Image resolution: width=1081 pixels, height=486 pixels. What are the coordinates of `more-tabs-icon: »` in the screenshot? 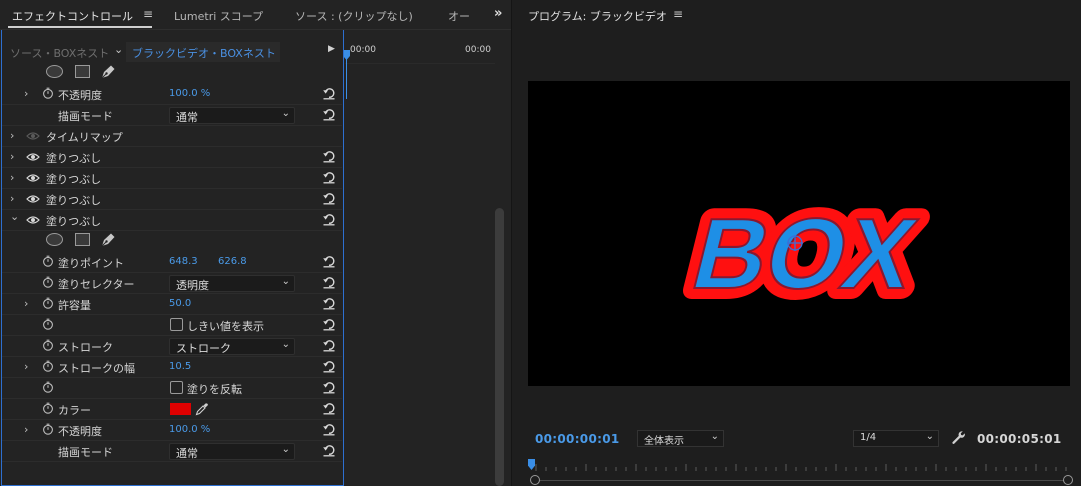 It's located at (498, 13).